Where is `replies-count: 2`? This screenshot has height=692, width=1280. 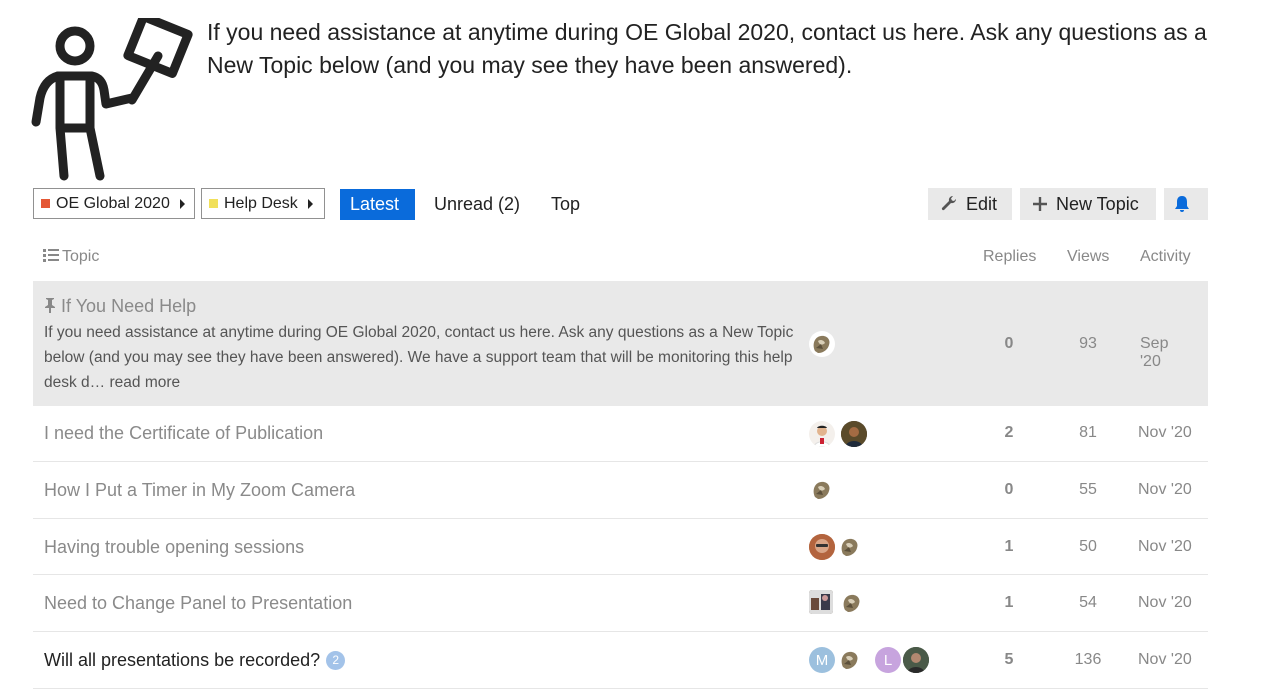
replies-count: 2 is located at coordinates (1009, 432).